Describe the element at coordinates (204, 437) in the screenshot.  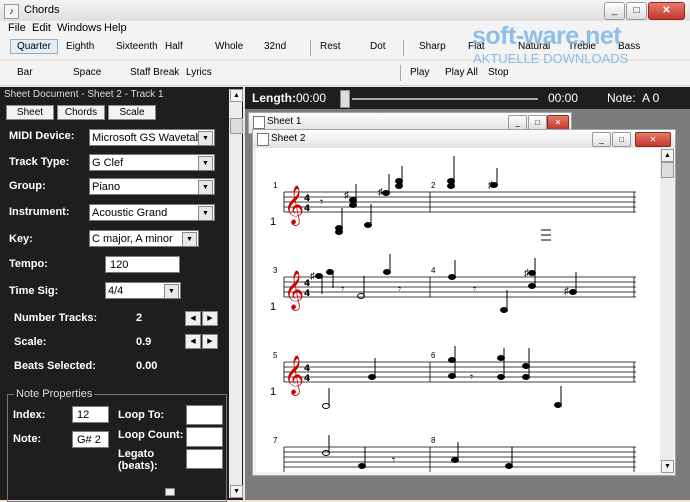
I see `loop-count-input` at that location.